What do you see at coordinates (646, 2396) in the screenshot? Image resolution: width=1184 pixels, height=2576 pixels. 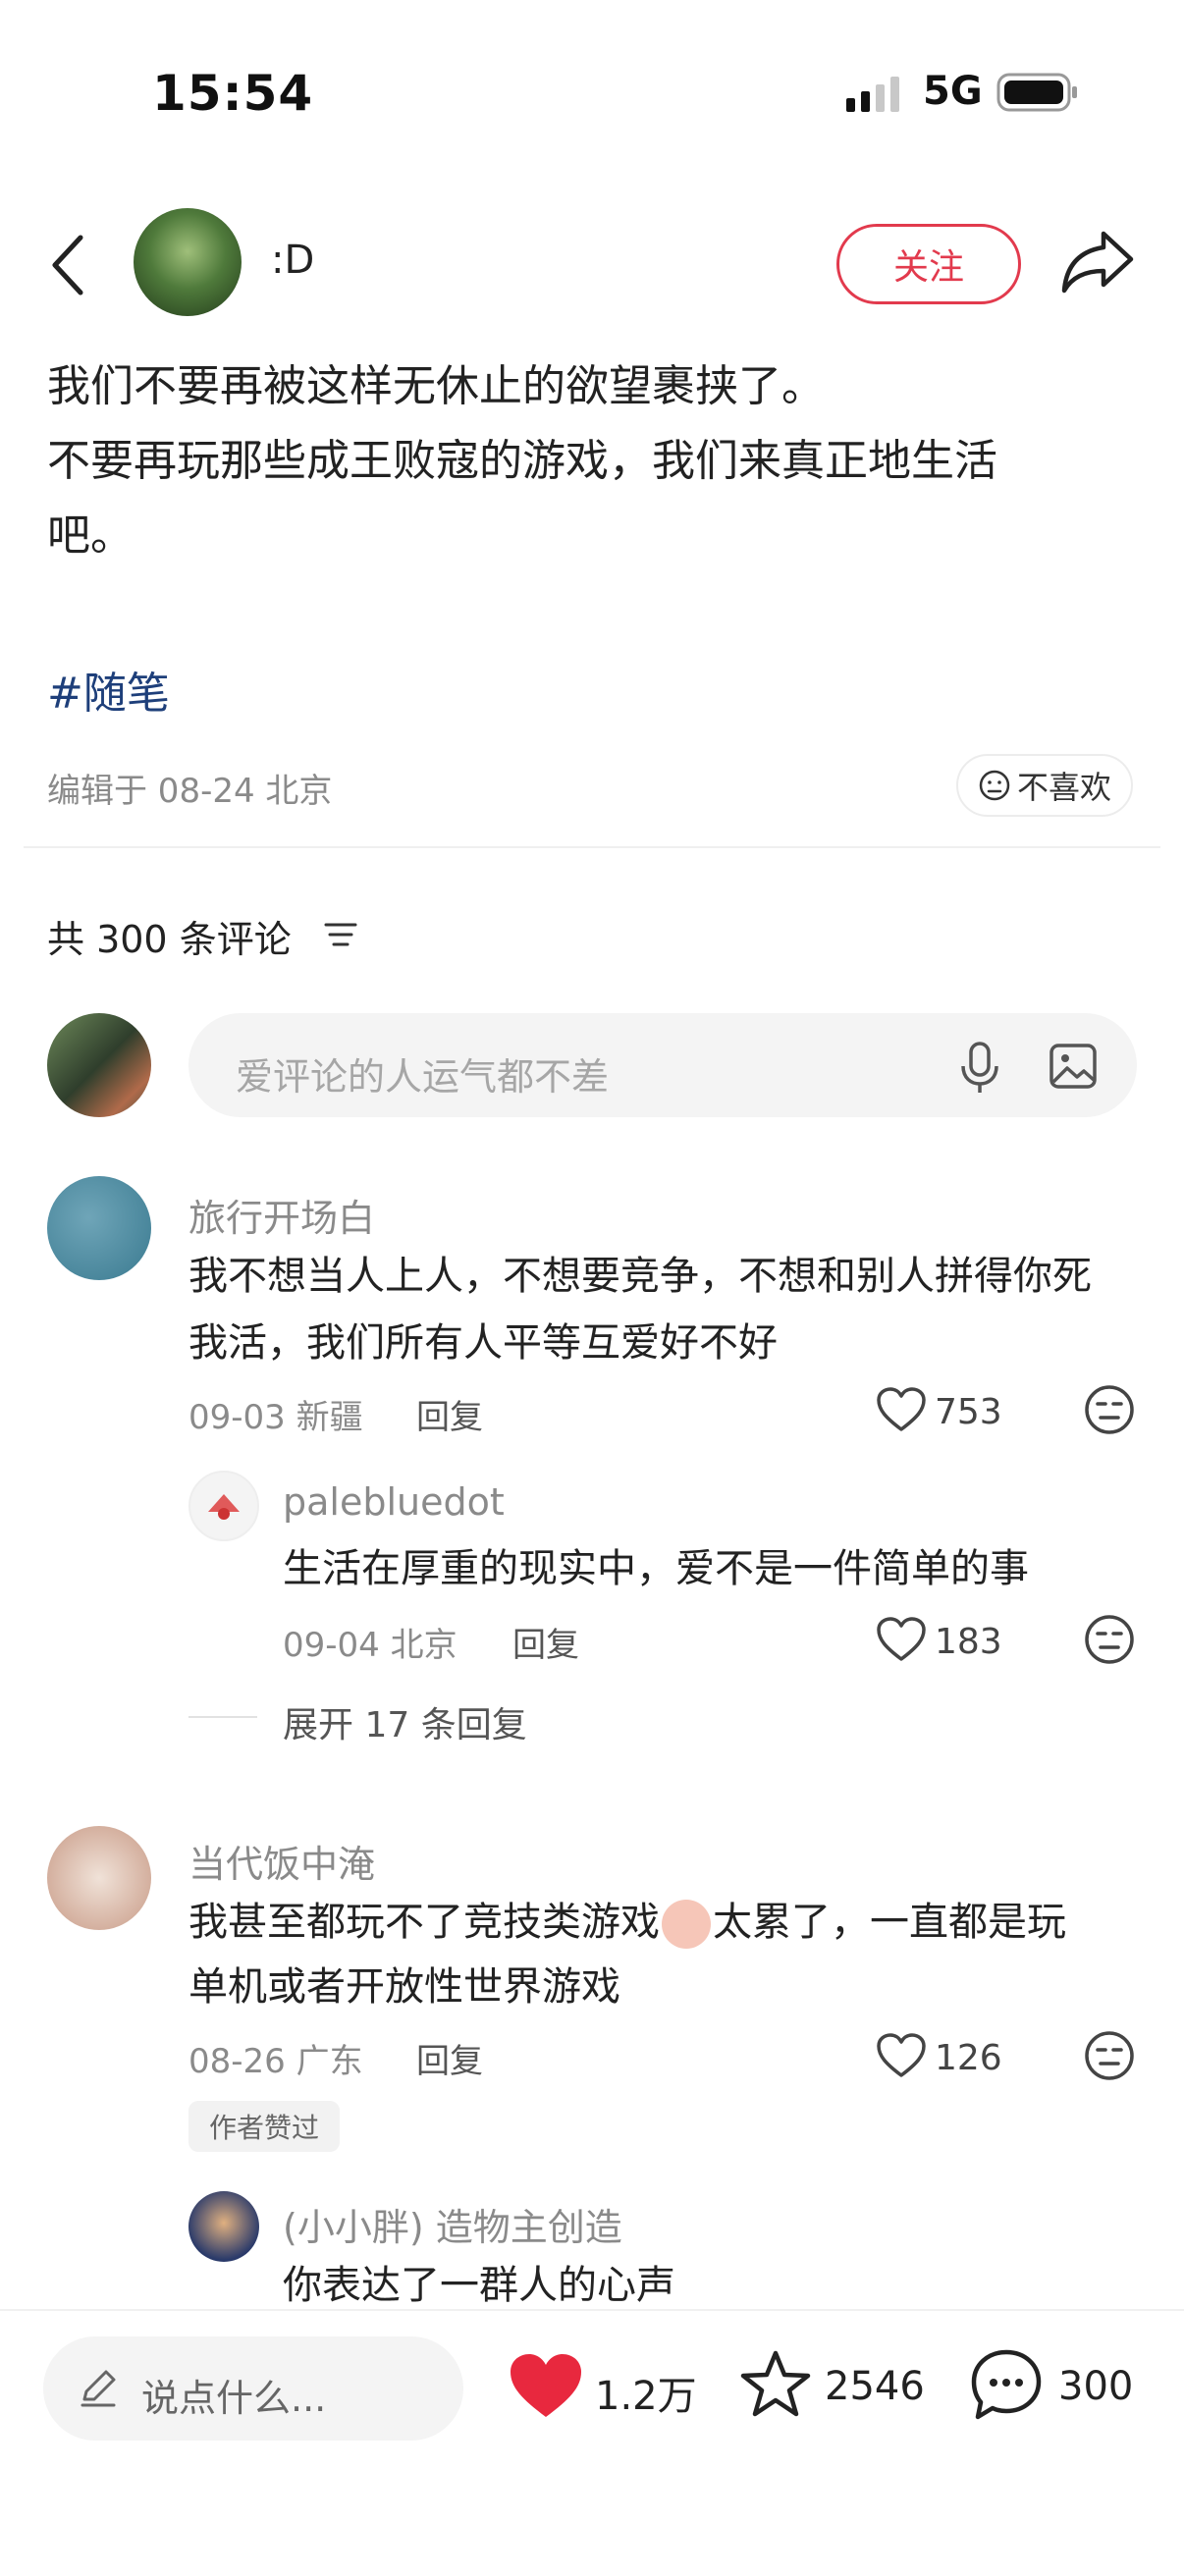 I see `post-like-count: 1.2万` at bounding box center [646, 2396].